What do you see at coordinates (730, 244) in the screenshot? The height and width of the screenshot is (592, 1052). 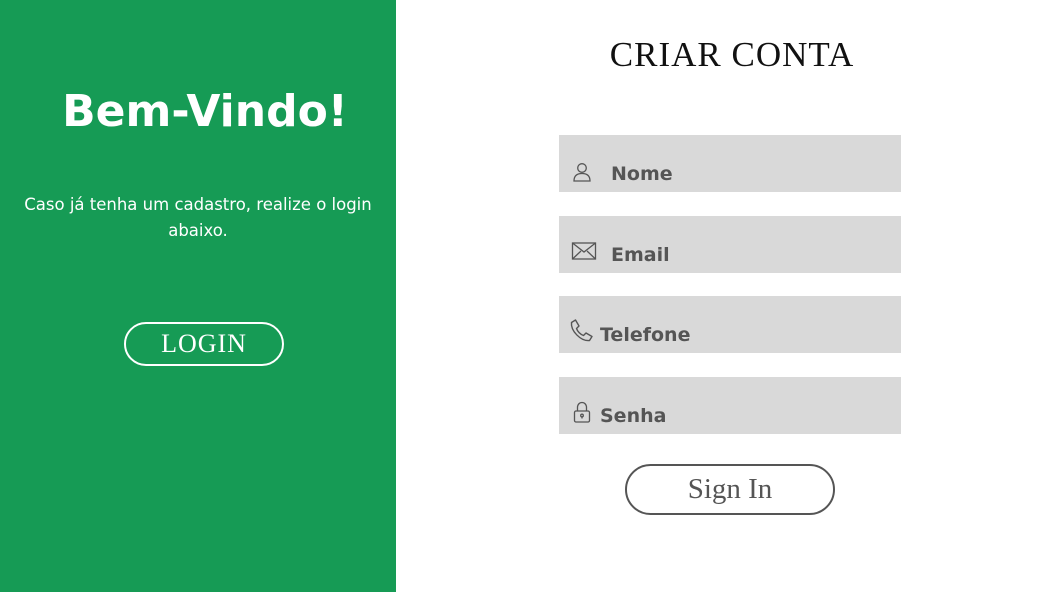 I see `email-field: Email` at bounding box center [730, 244].